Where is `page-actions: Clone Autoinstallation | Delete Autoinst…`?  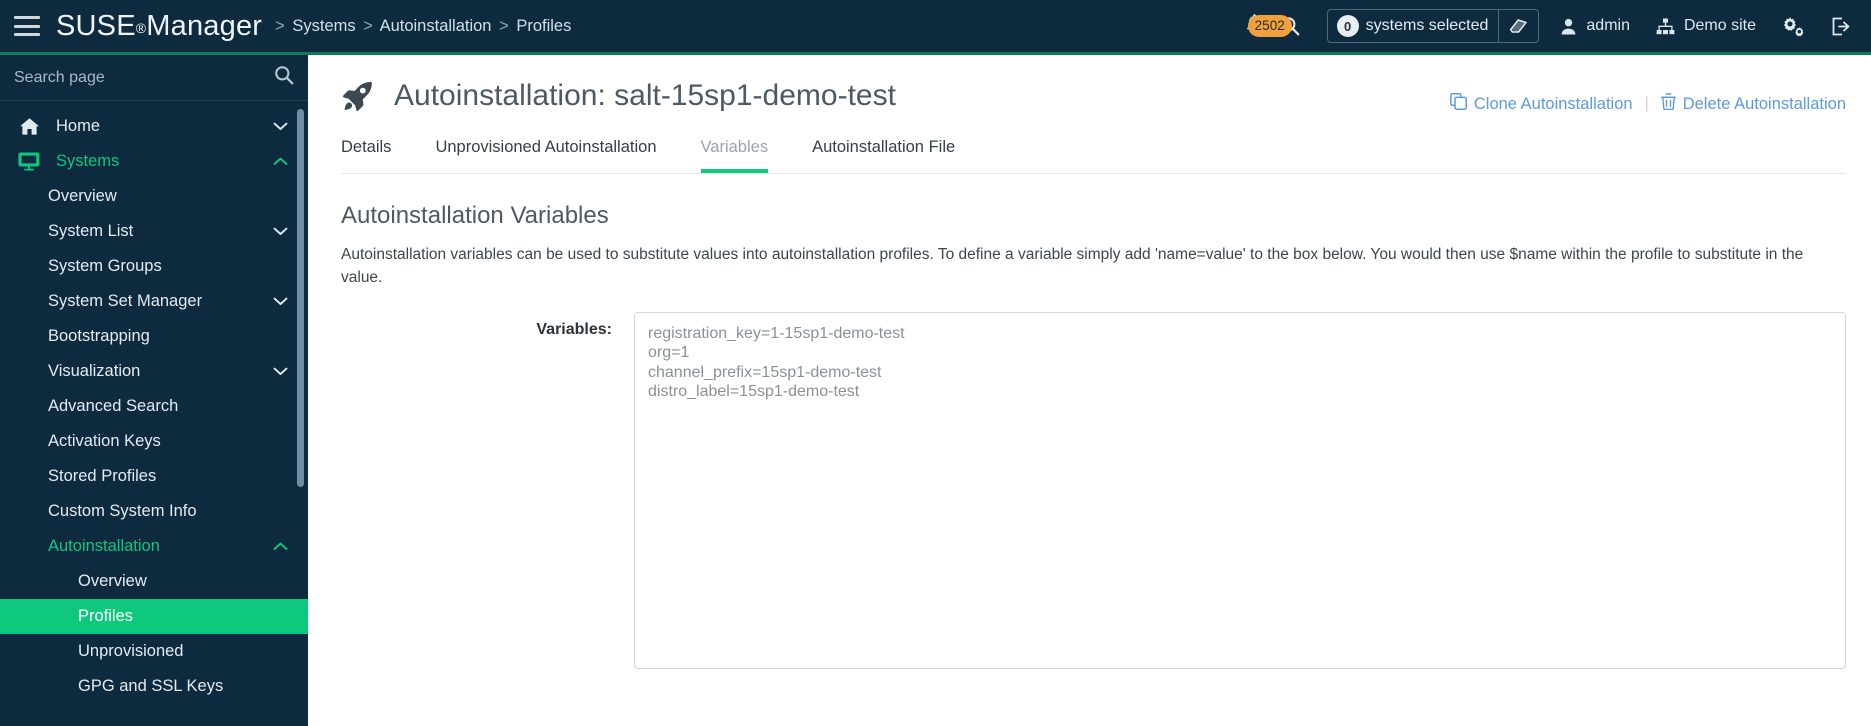
page-actions: Clone Autoinstallation | Delete Autoinst… is located at coordinates (1647, 97).